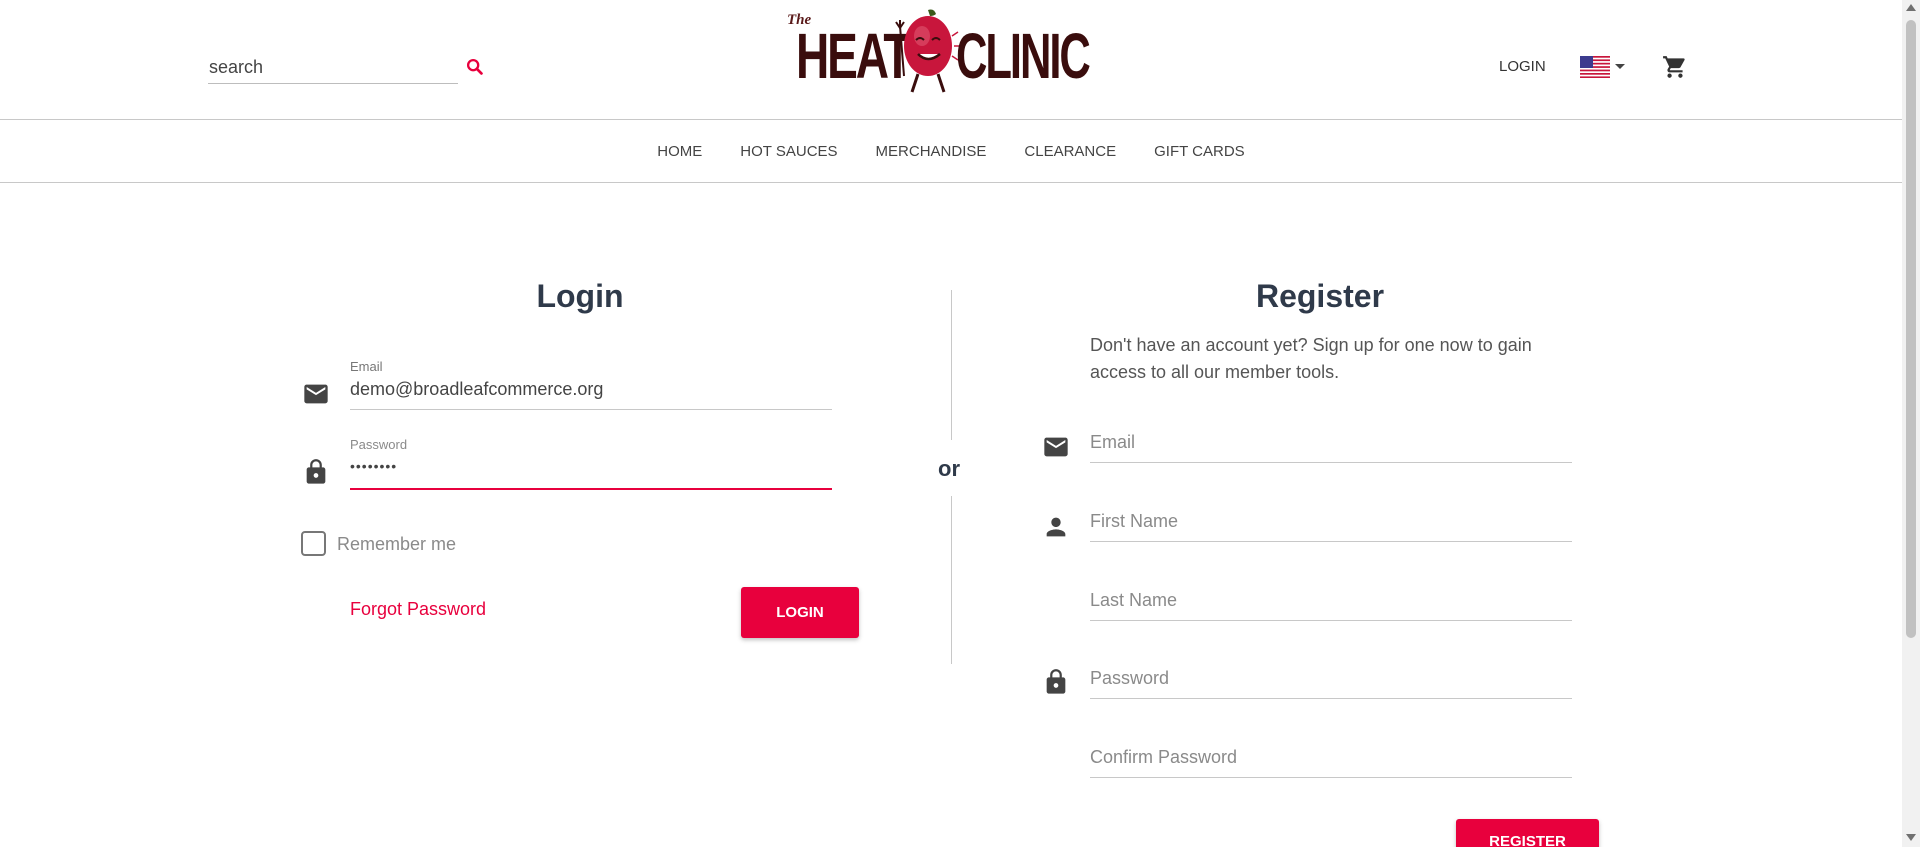 The height and width of the screenshot is (847, 1920). I want to click on search-icon, so click(475, 67).